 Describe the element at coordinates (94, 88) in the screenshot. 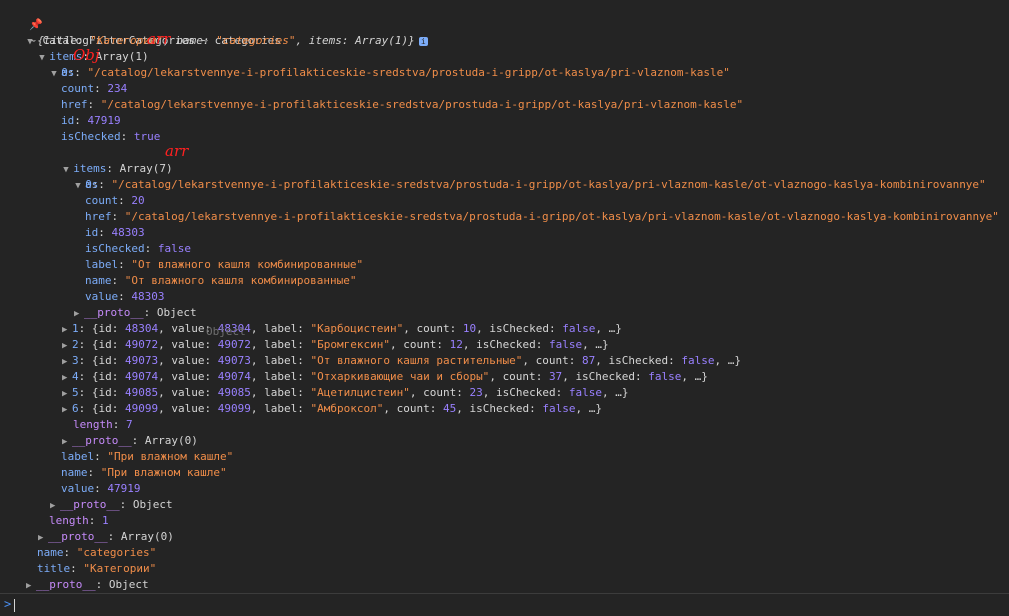

I see `item0-count: count: 234` at that location.